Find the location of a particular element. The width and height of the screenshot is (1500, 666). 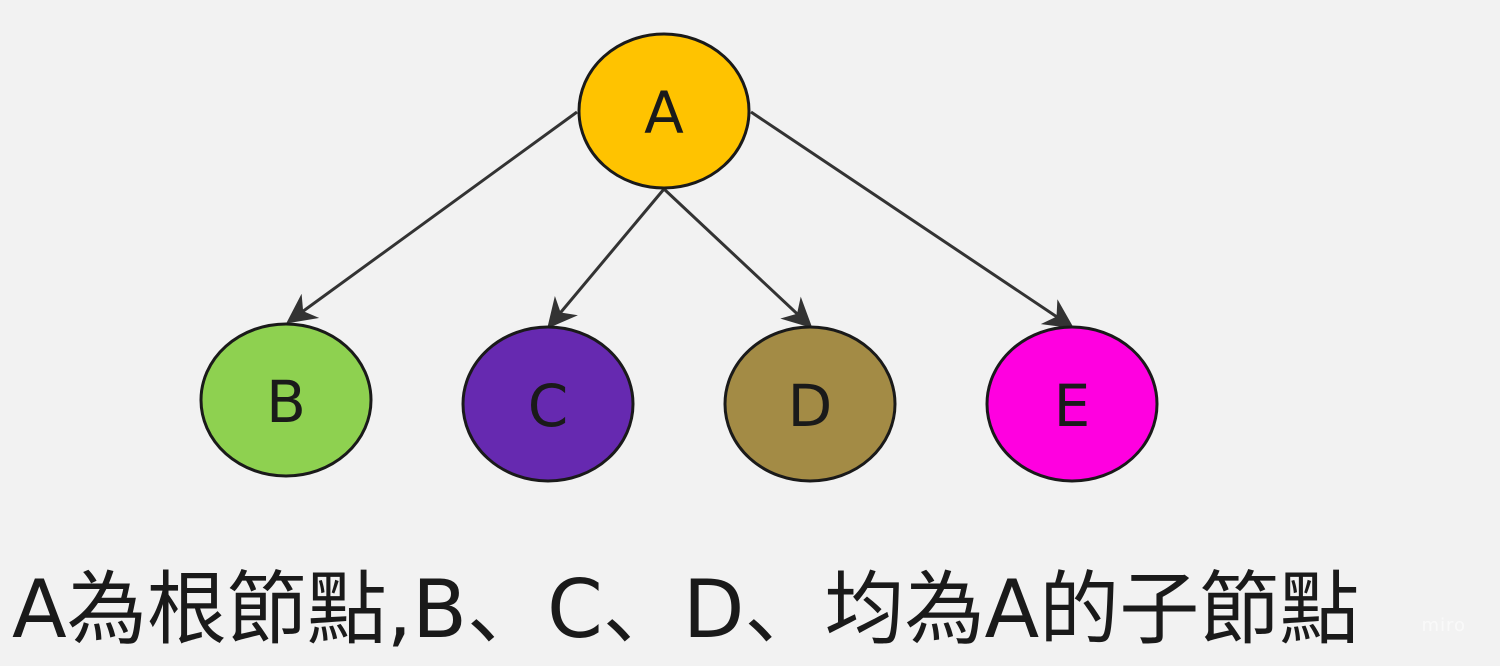

node-c-label: C is located at coordinates (548, 406).